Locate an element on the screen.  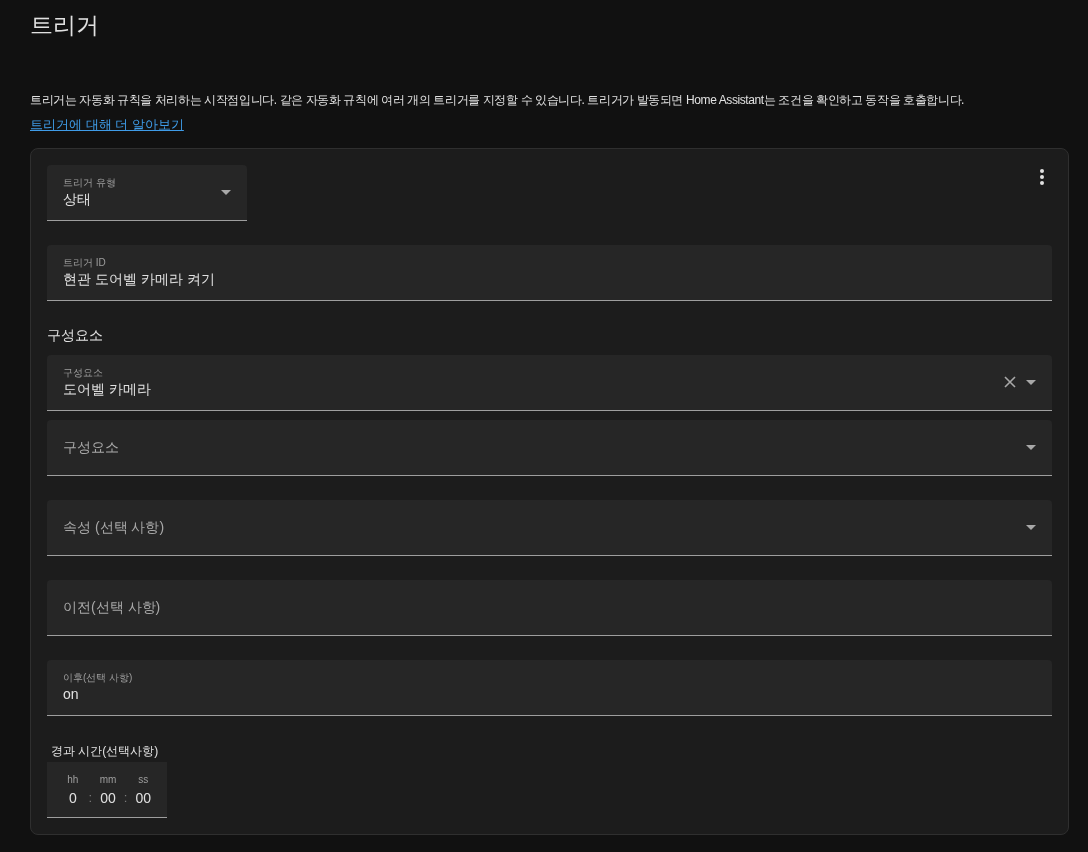
duration-field: hh 0 : mm 00 : ss 00 is located at coordinates (107, 789).